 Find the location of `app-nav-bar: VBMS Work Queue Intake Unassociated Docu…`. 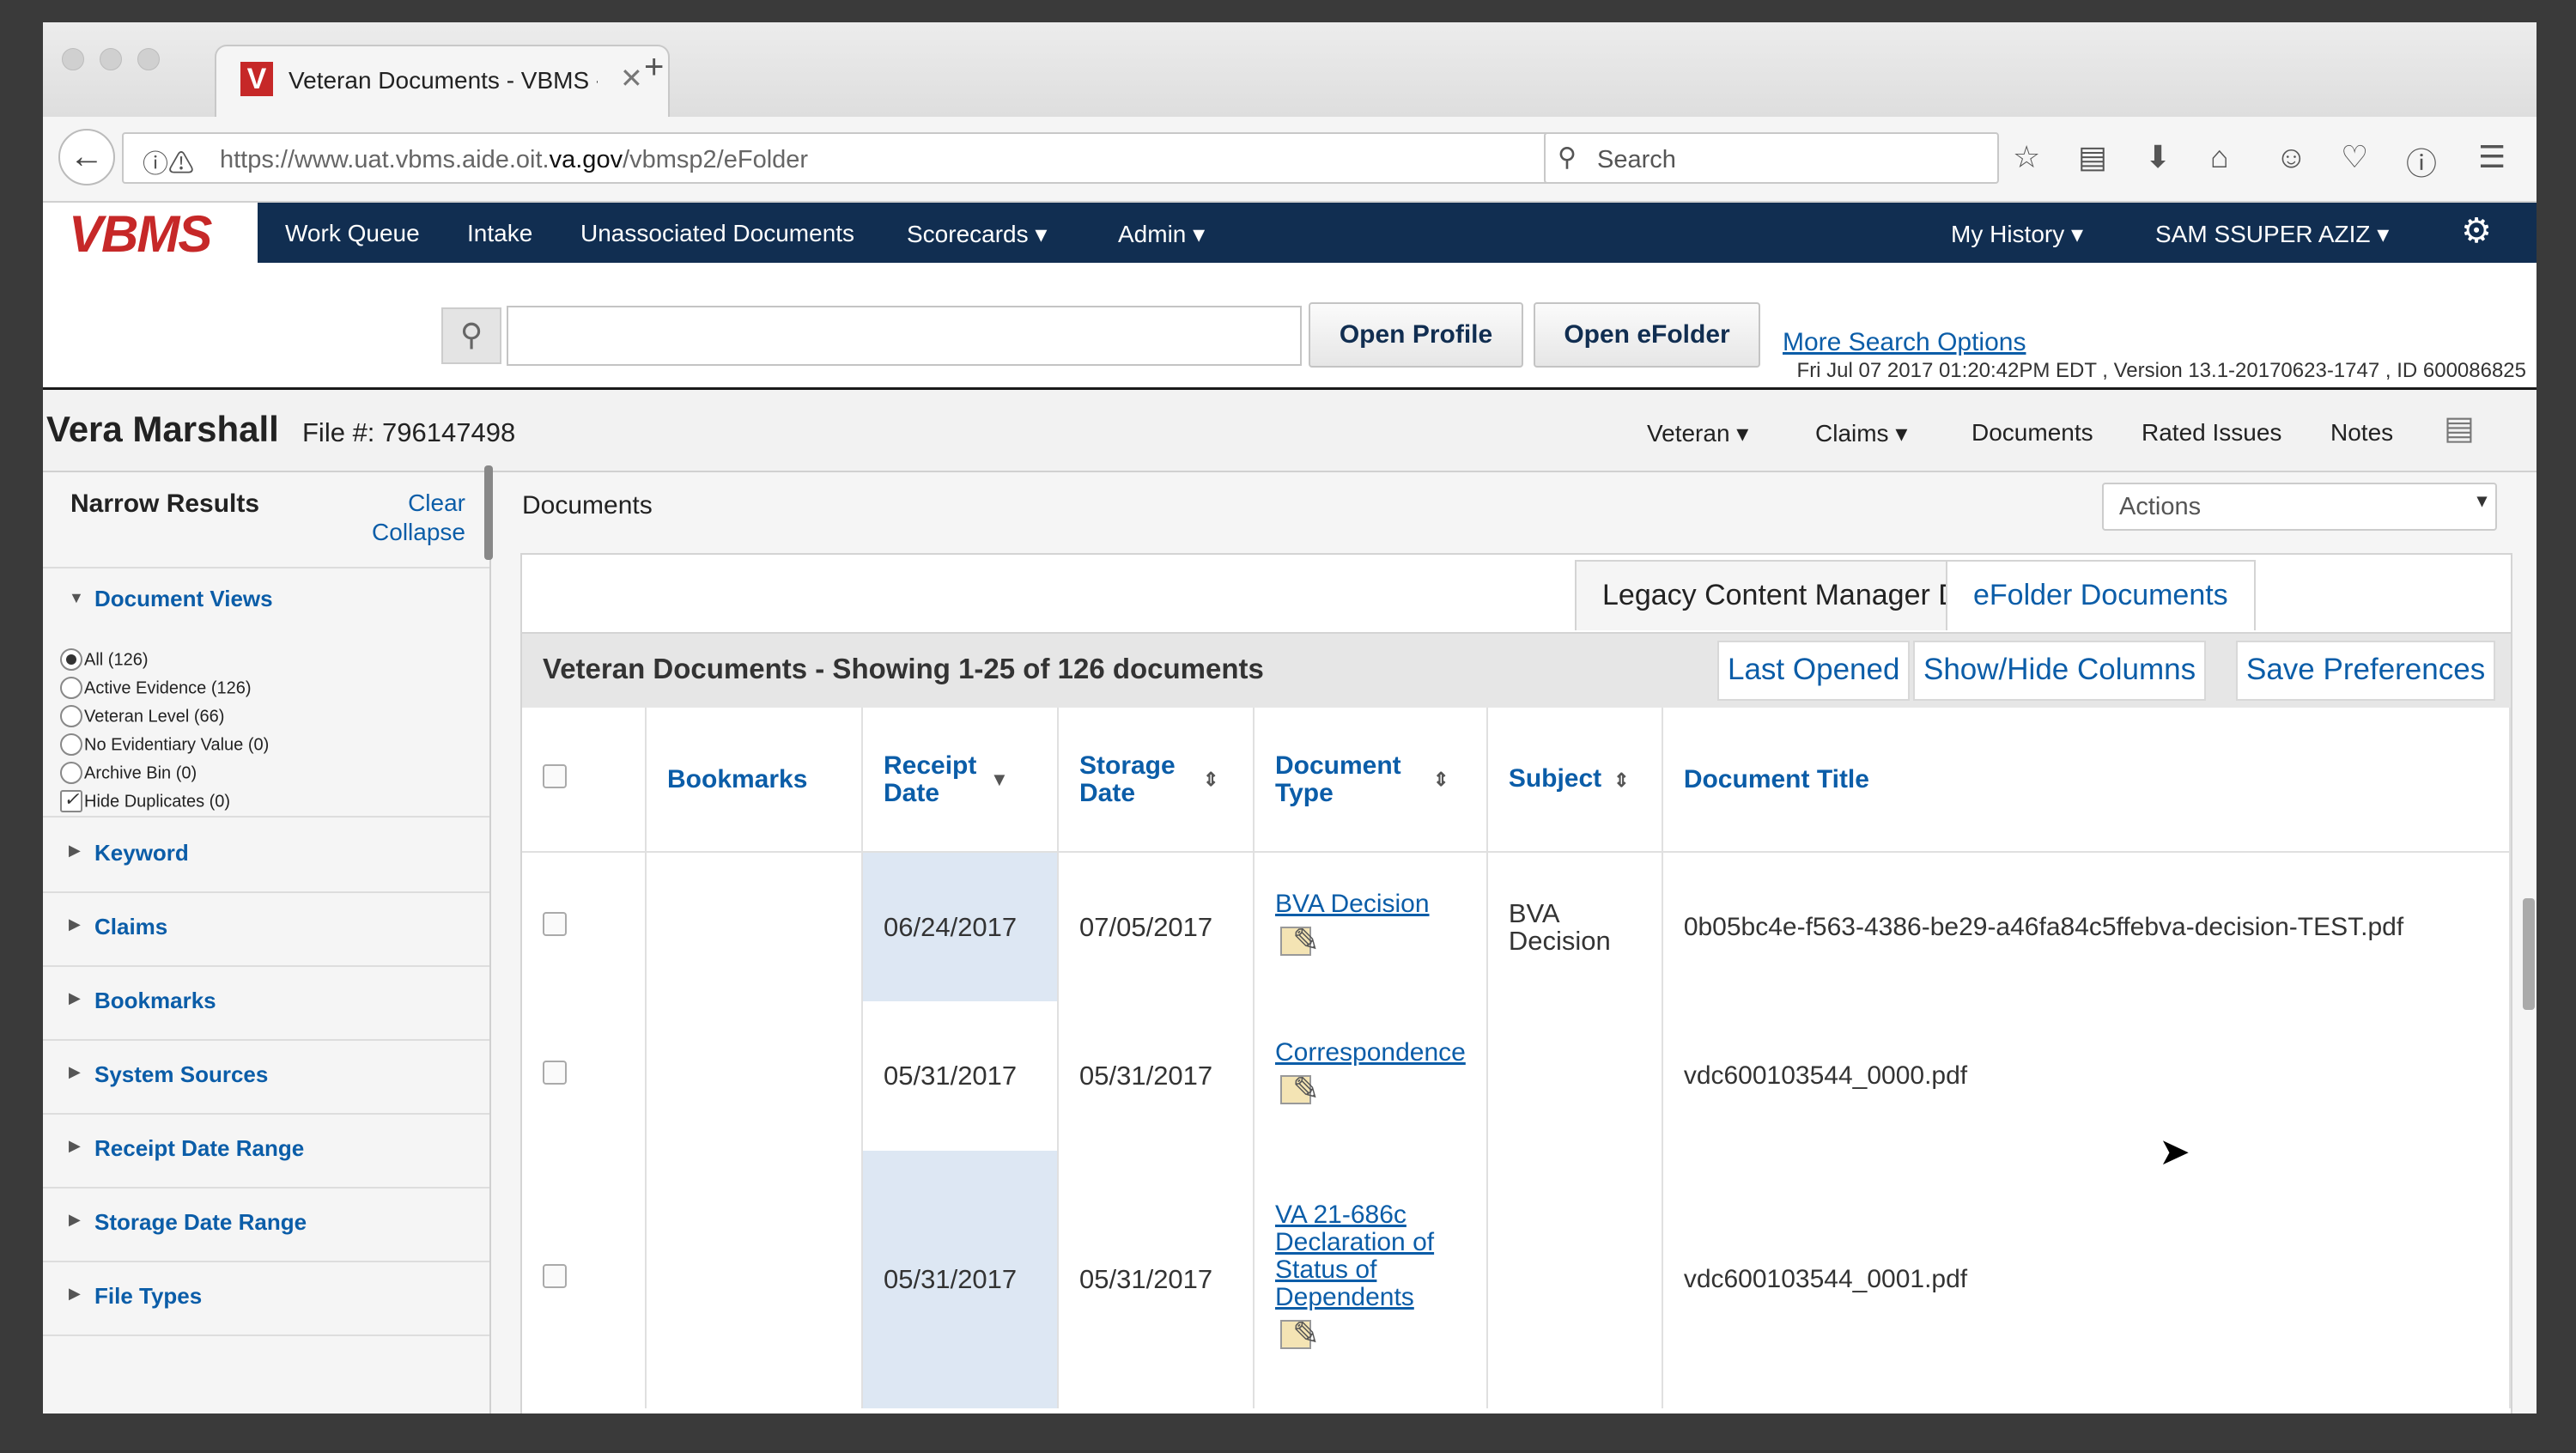

app-nav-bar: VBMS Work Queue Intake Unassociated Docu… is located at coordinates (1290, 233).